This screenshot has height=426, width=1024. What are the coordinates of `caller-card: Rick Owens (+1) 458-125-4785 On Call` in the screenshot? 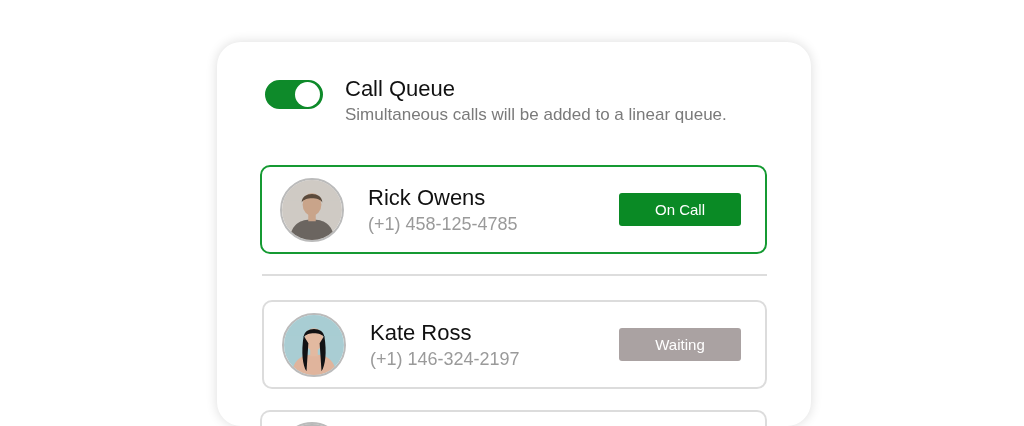 It's located at (513, 209).